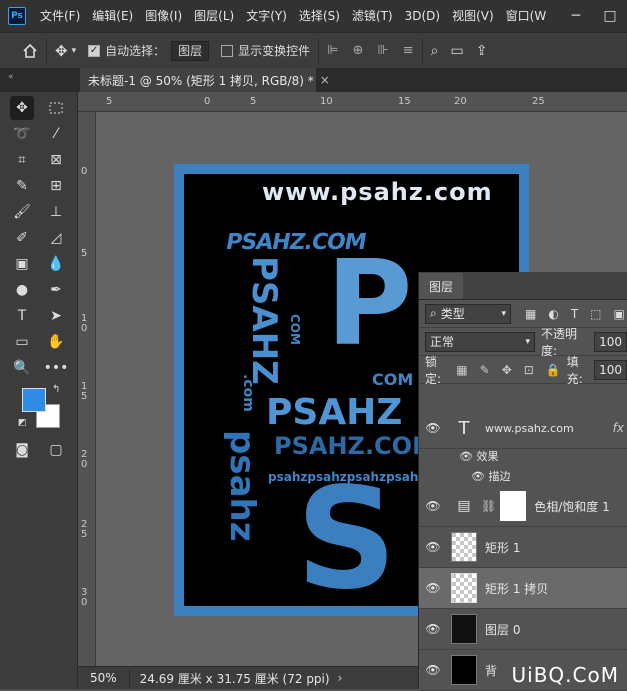 The image size is (627, 691). Describe the element at coordinates (60, 16) in the screenshot. I see `menu-file: 文件(F)` at that location.